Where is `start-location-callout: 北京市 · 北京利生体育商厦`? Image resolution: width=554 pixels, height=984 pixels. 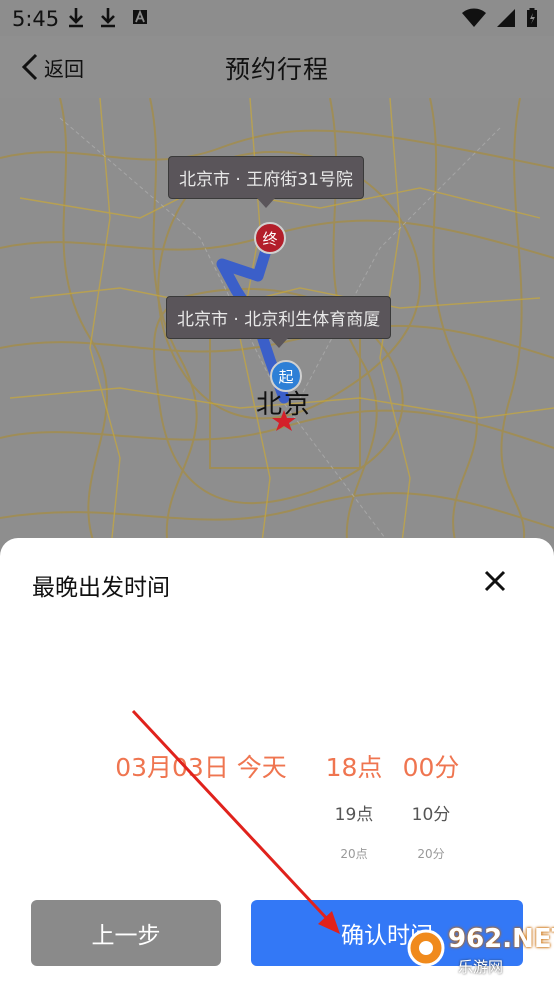
start-location-callout: 北京市 · 北京利生体育商厦 is located at coordinates (279, 322).